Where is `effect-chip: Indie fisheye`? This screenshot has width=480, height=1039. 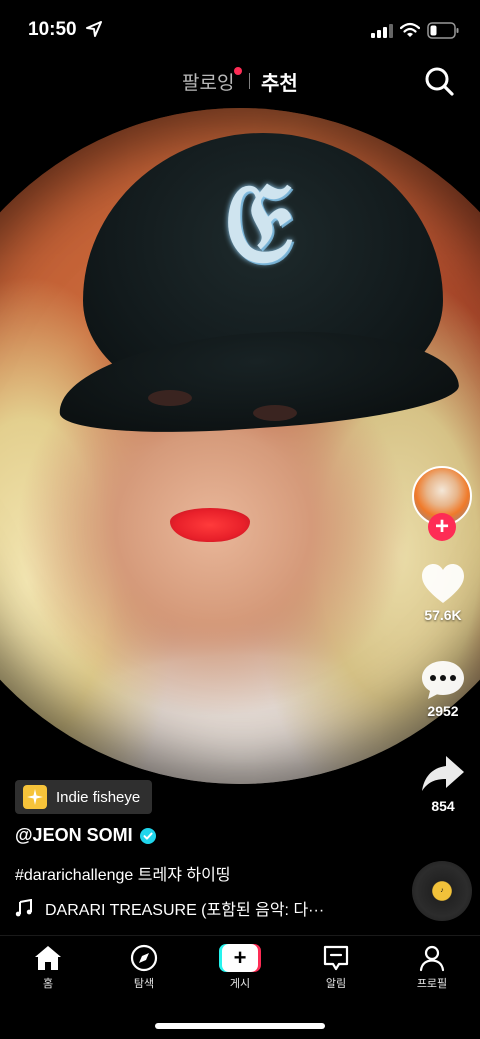 effect-chip: Indie fisheye is located at coordinates (84, 797).